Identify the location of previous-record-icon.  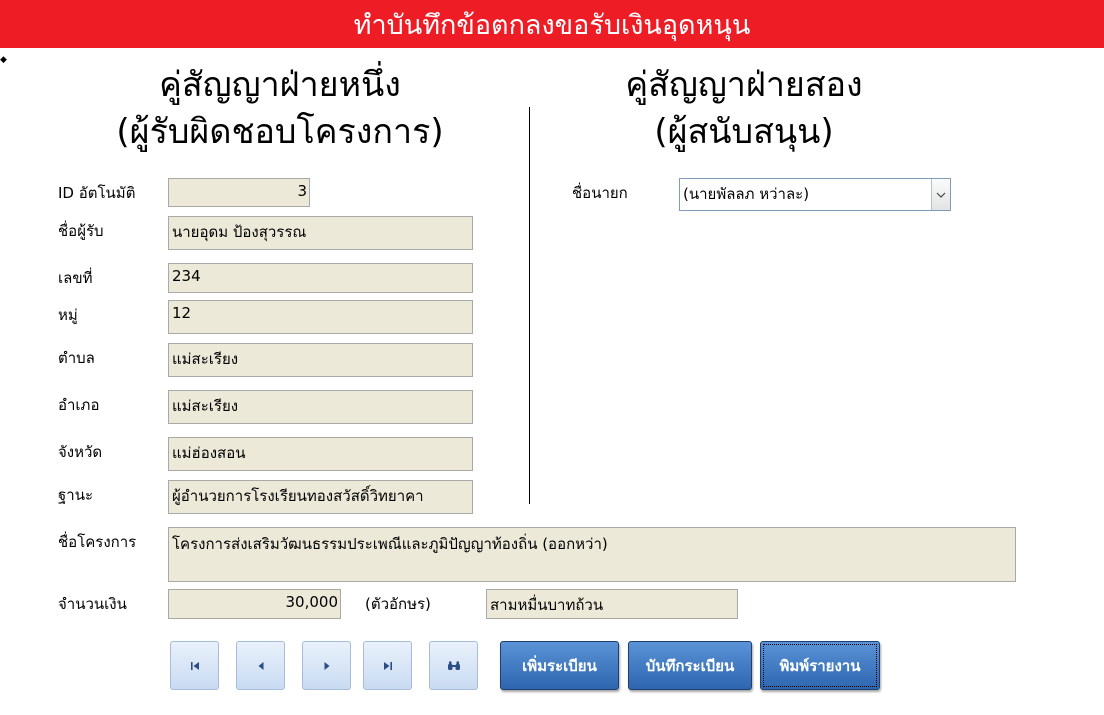
(260, 665).